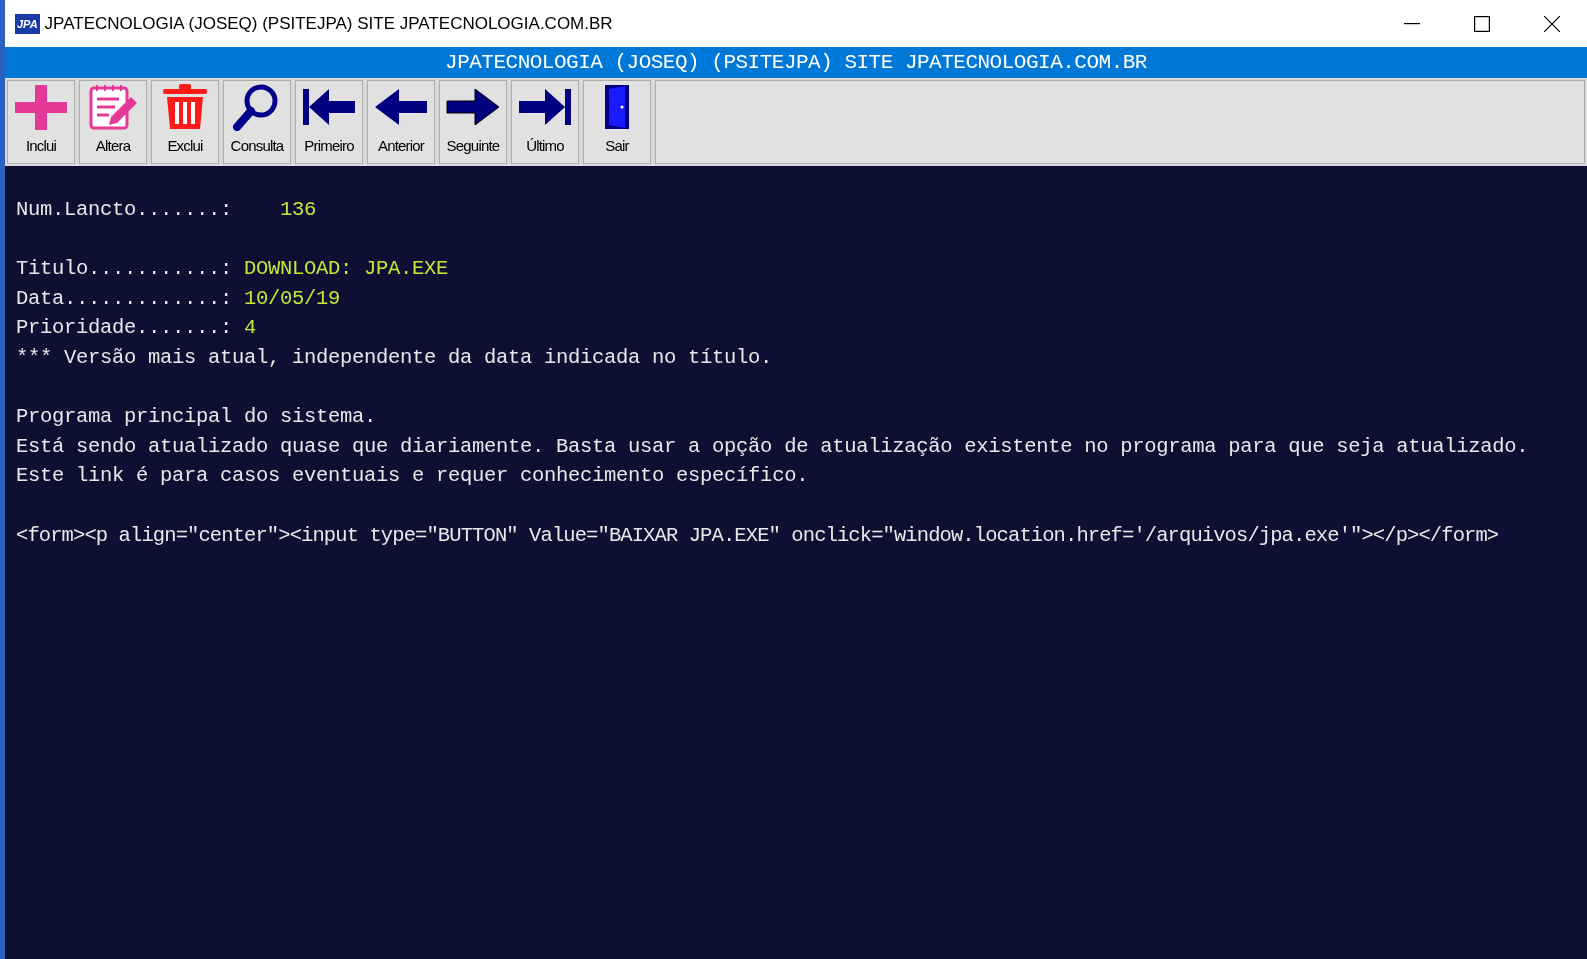 Image resolution: width=1587 pixels, height=959 pixels. I want to click on minimize-icon, so click(1412, 23).